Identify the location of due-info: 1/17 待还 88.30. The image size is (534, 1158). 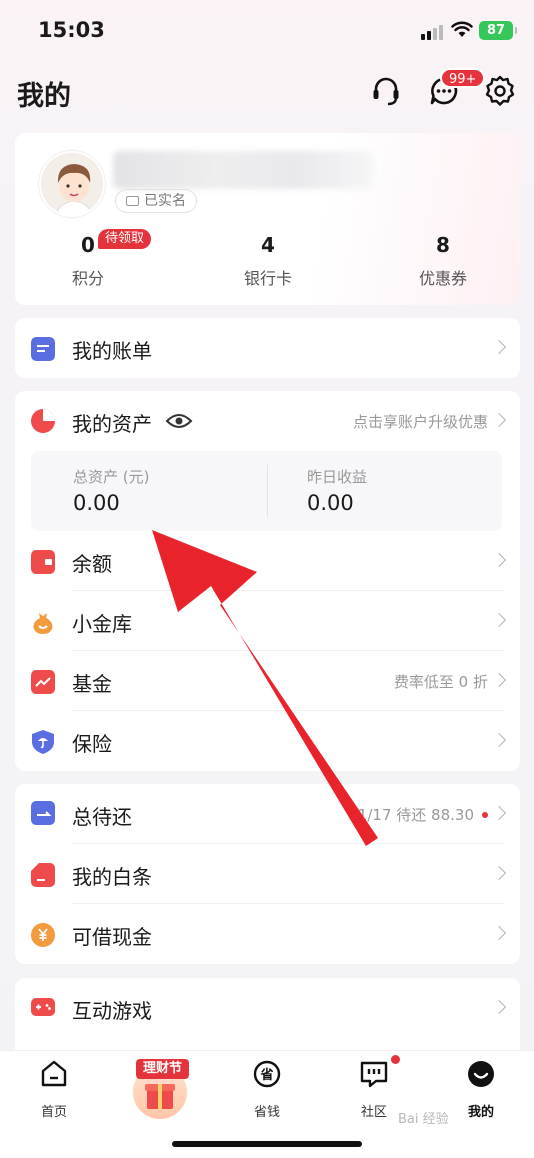
(415, 815).